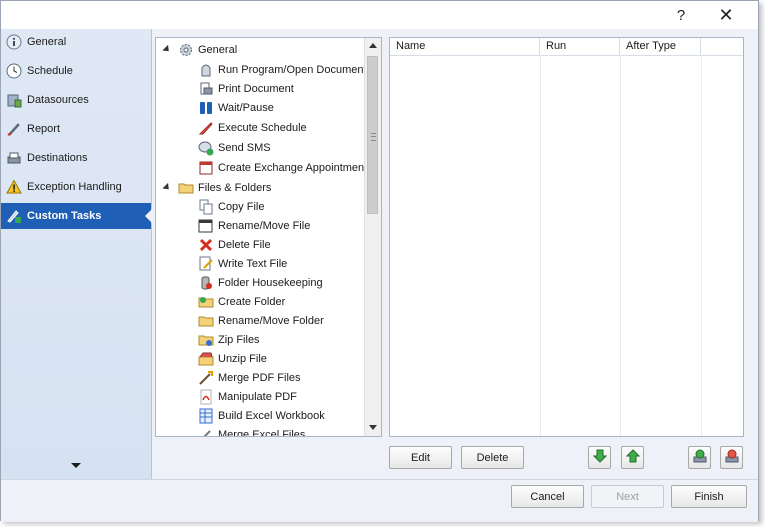 The height and width of the screenshot is (527, 765). I want to click on import-button, so click(699, 457).